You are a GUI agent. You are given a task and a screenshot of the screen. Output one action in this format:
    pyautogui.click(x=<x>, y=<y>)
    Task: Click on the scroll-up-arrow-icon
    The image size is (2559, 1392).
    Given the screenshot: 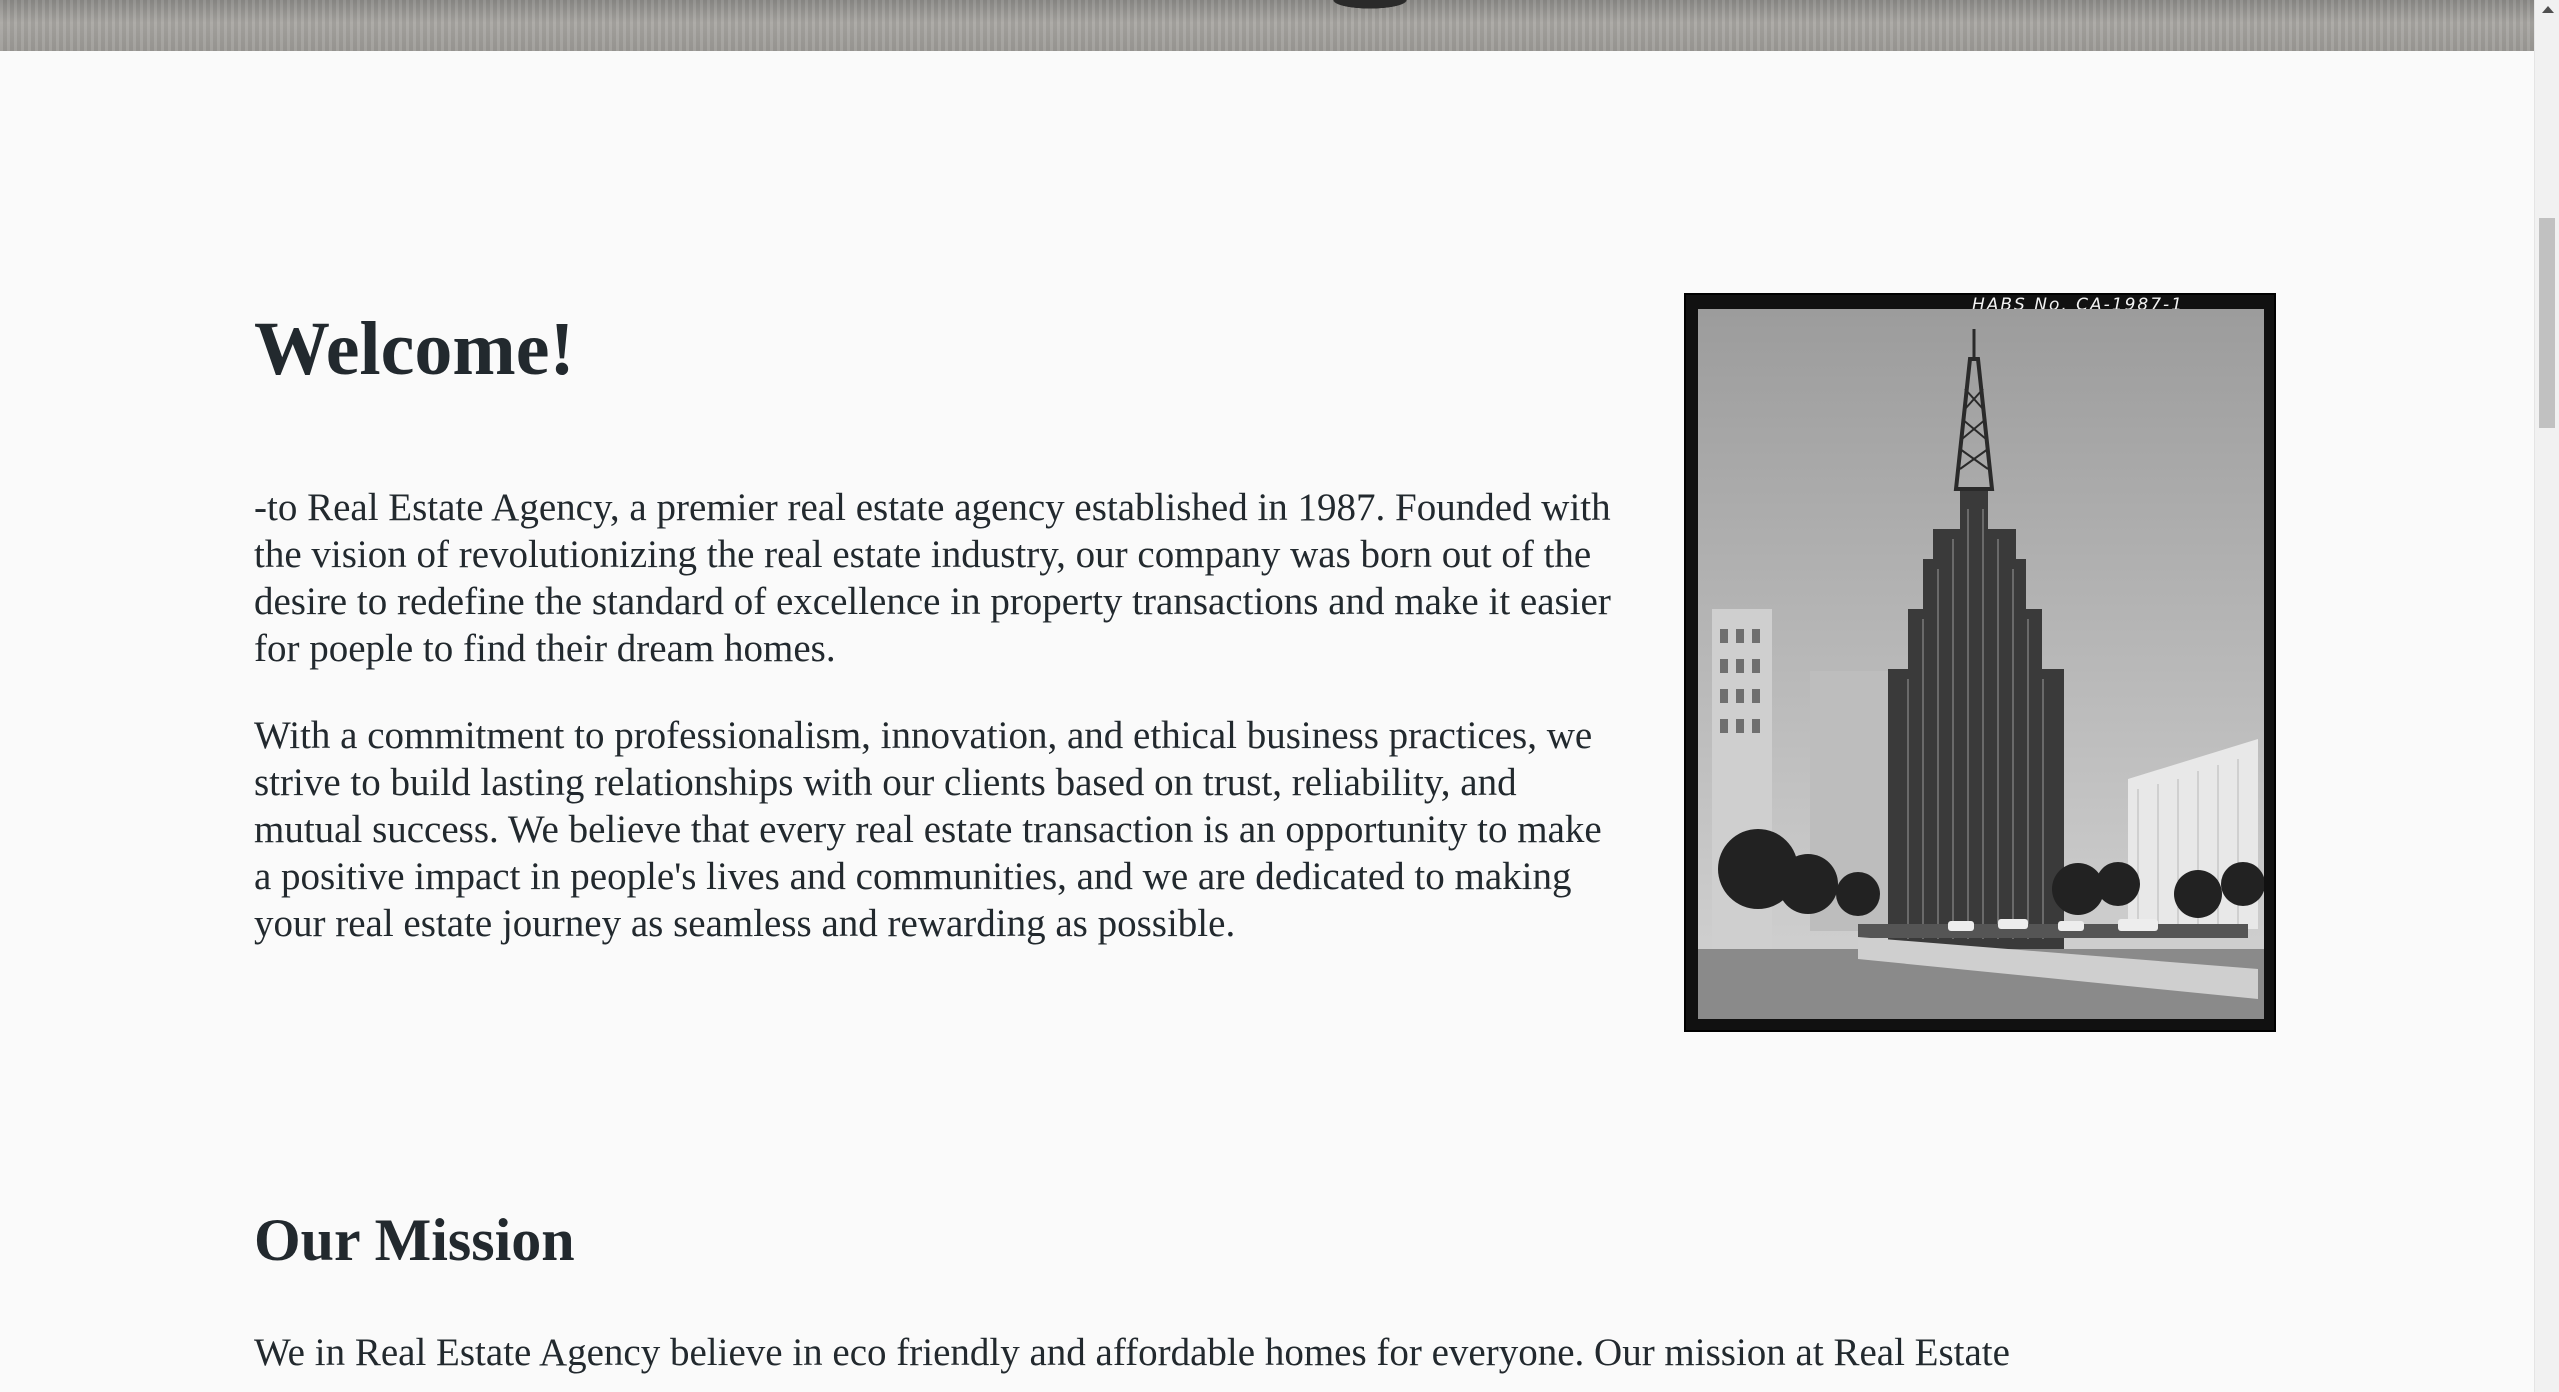 What is the action you would take?
    pyautogui.click(x=2548, y=9)
    